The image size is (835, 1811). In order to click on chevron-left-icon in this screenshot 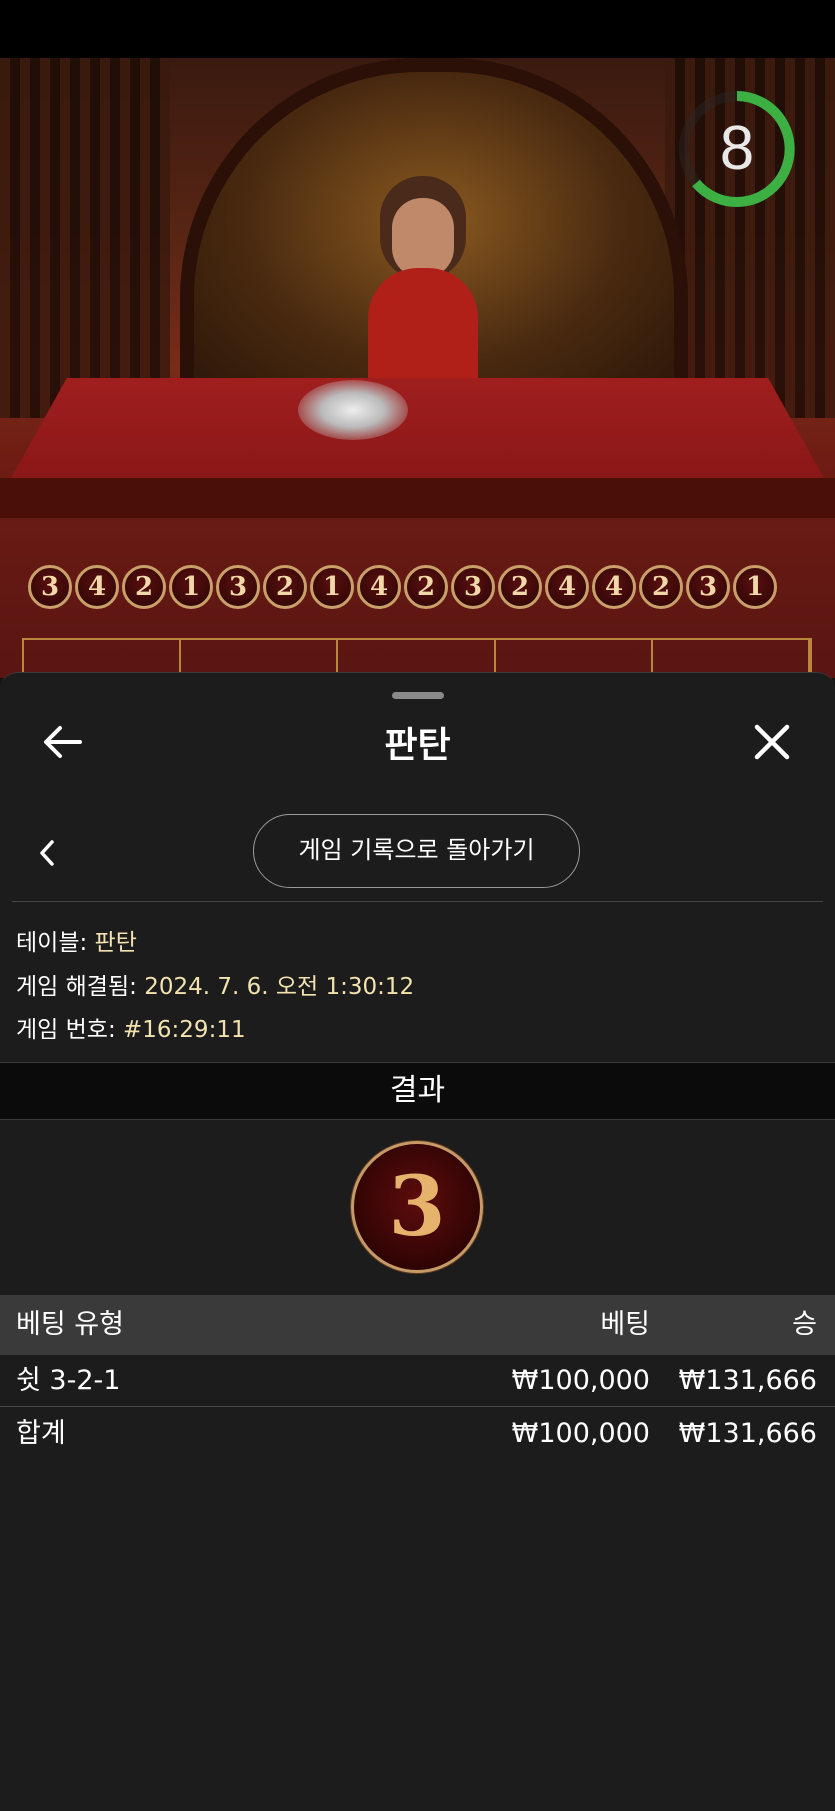, I will do `click(47, 853)`.